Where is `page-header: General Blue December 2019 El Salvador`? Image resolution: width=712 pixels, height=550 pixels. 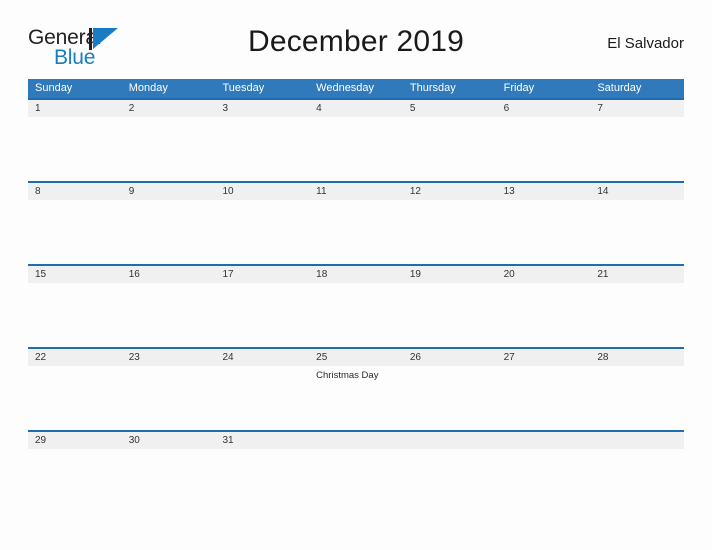 page-header: General Blue December 2019 El Salvador is located at coordinates (356, 48).